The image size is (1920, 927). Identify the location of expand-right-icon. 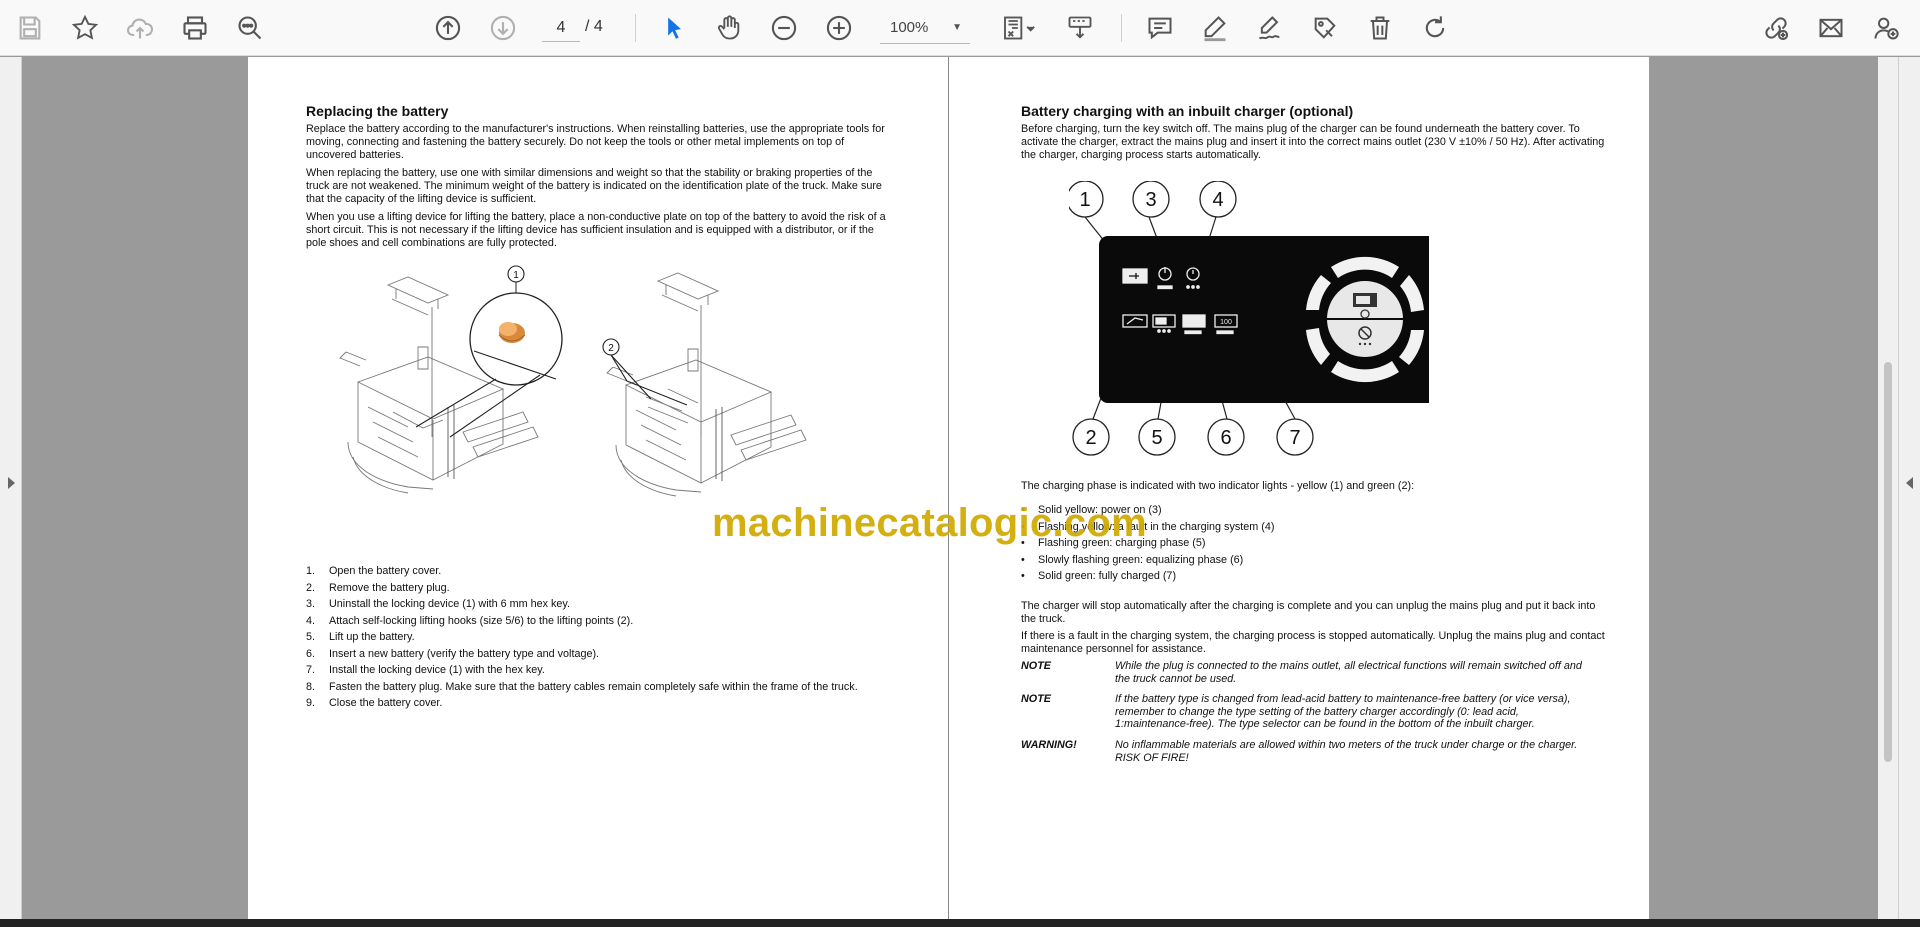
(1909, 483).